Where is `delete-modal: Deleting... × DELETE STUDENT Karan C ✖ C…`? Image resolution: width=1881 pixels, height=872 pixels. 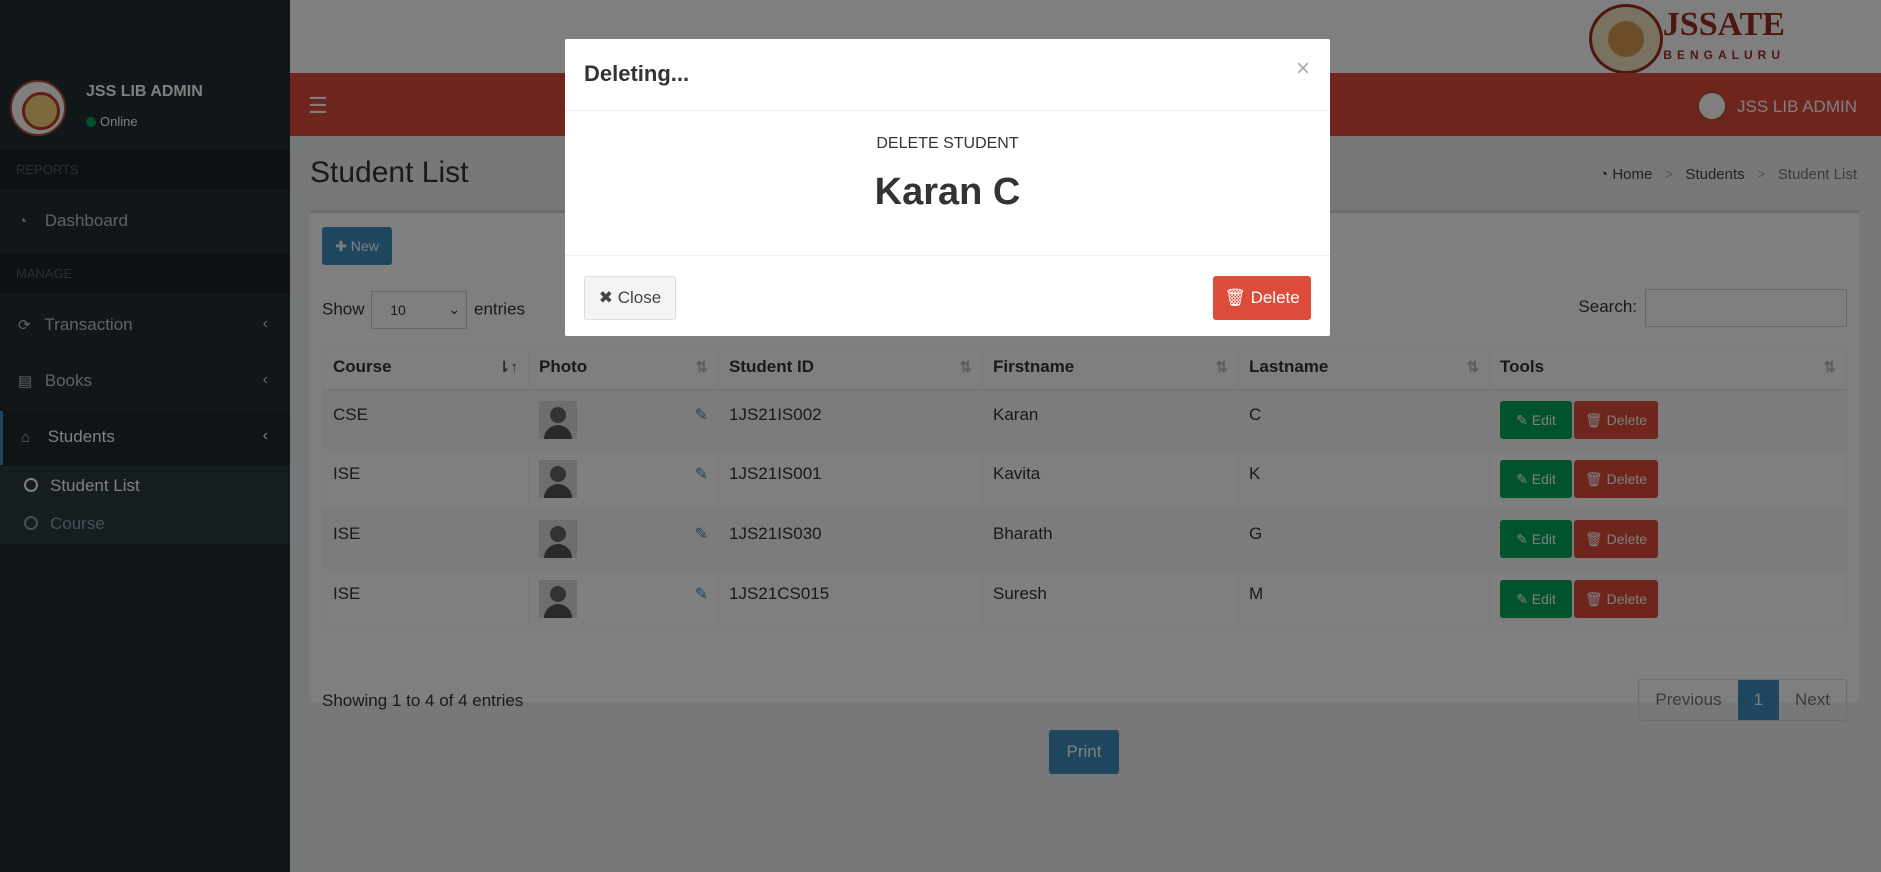
delete-modal: Deleting... × DELETE STUDENT Karan C ✖ C… is located at coordinates (947, 187).